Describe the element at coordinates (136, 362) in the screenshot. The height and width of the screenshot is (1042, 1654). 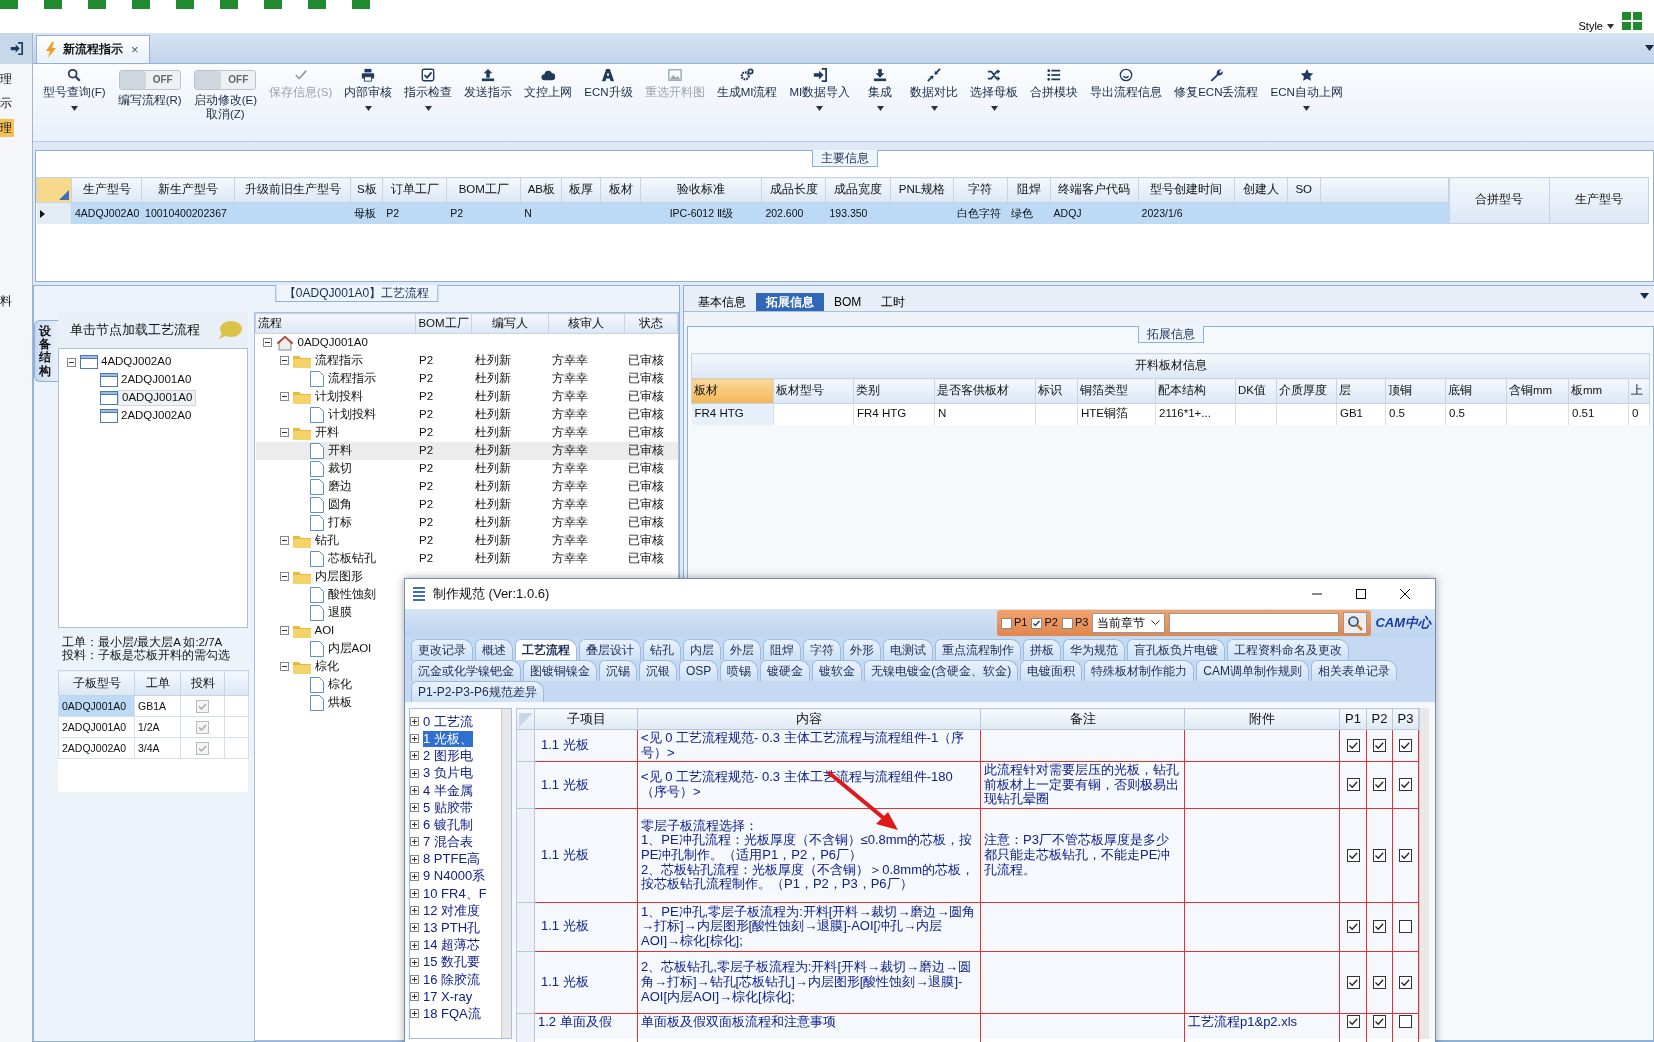
I see `tree-node: 4ADQJ002A0` at that location.